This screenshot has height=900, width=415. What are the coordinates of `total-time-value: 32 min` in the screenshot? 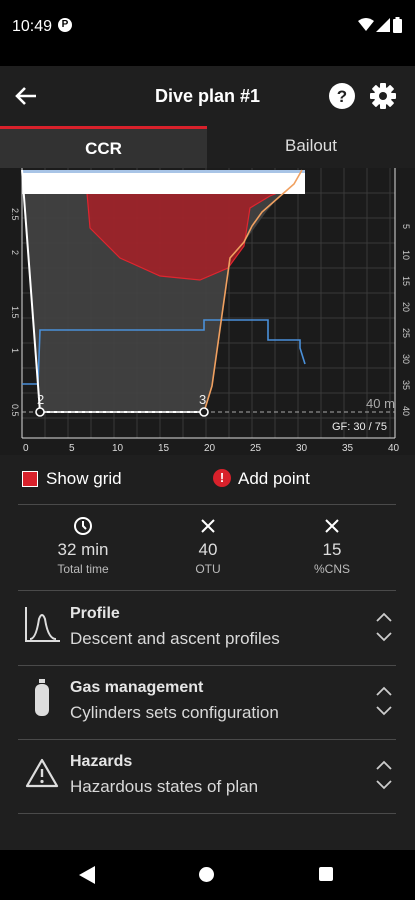 It's located at (83, 549).